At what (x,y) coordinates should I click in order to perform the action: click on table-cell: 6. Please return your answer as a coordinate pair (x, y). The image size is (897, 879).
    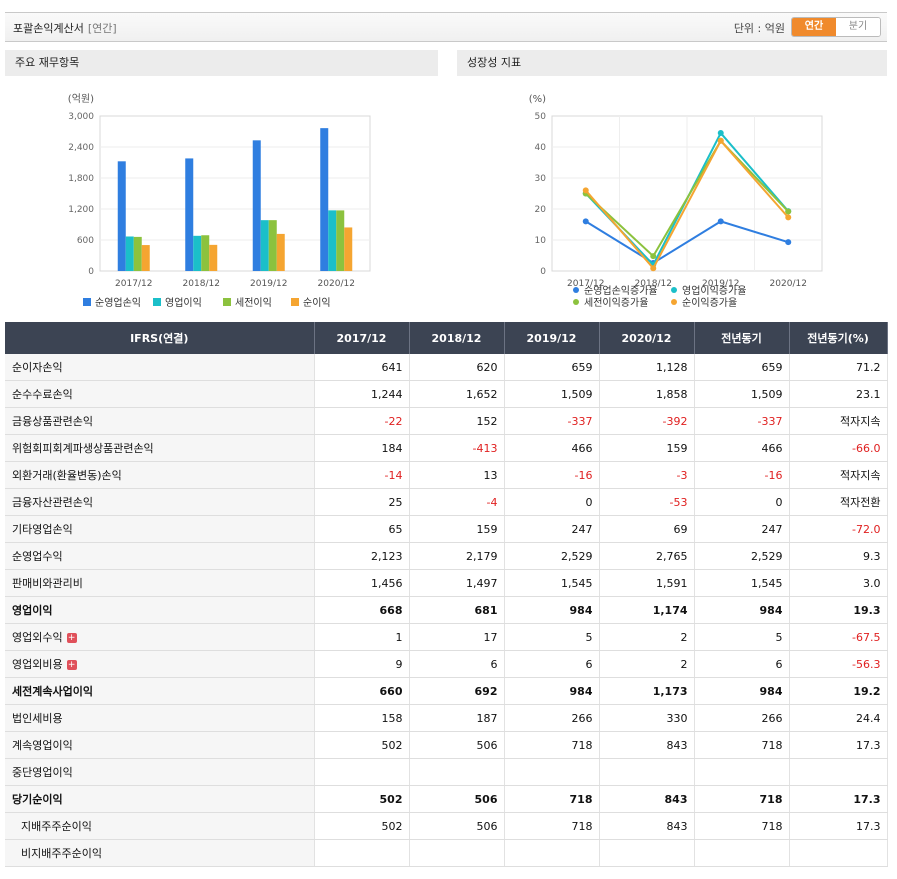
    Looking at the image, I should click on (742, 664).